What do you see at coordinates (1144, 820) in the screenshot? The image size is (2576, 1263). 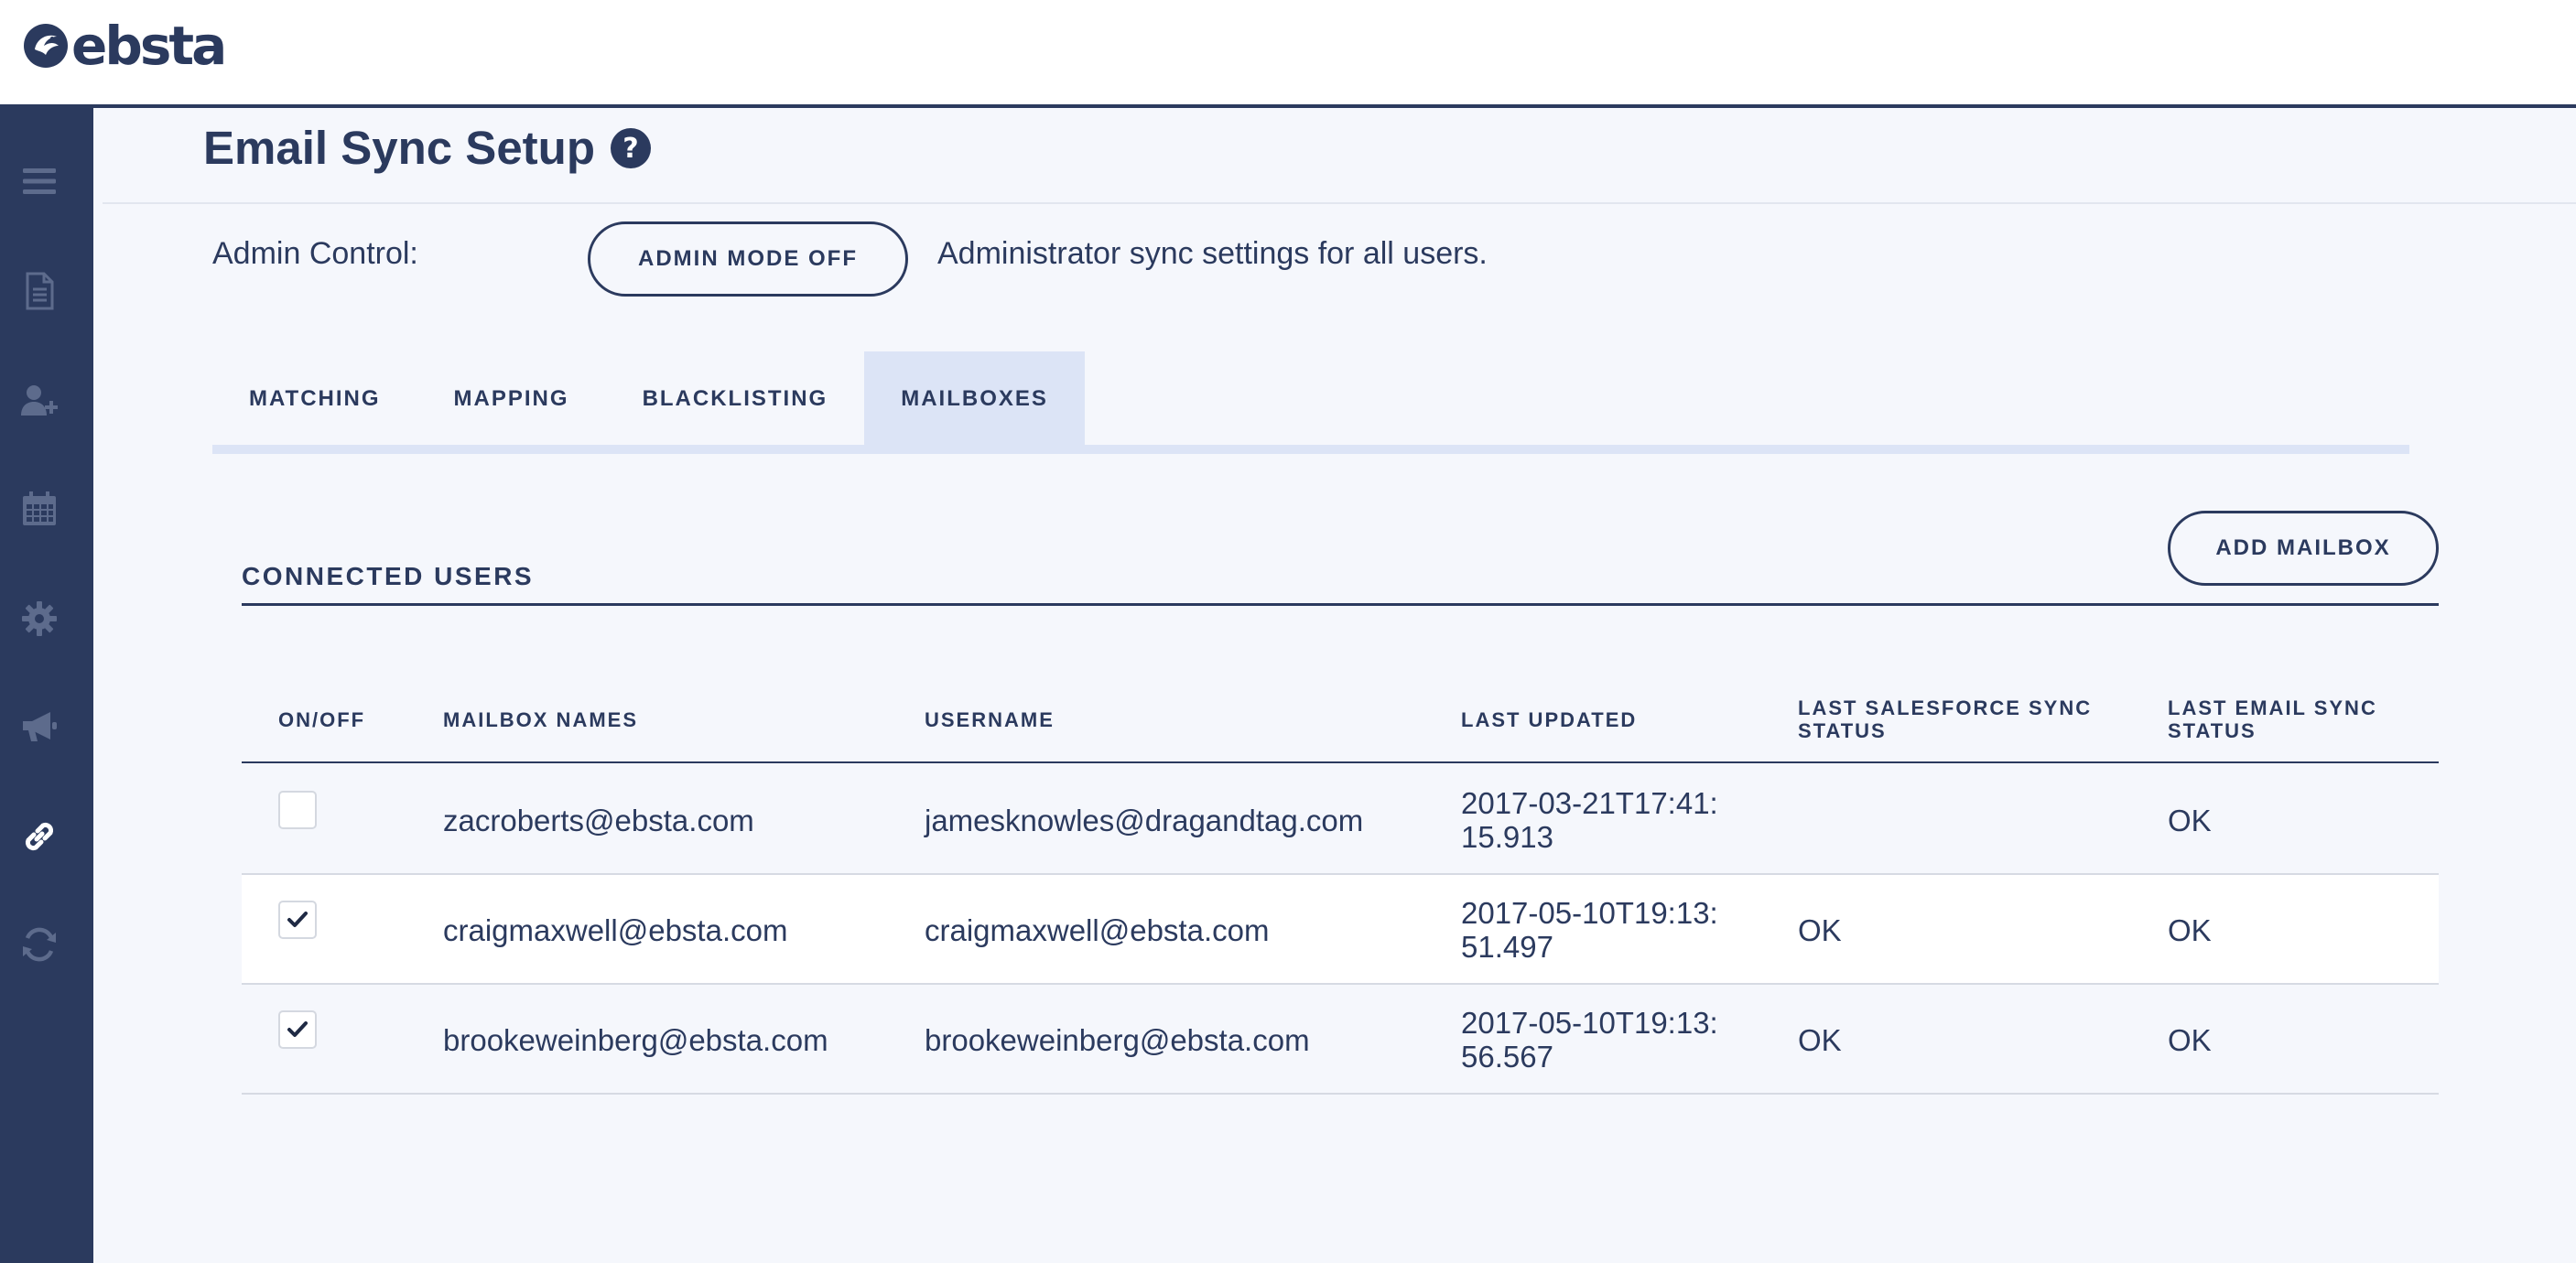 I see `username: jamesknowles@dragandtag.com` at bounding box center [1144, 820].